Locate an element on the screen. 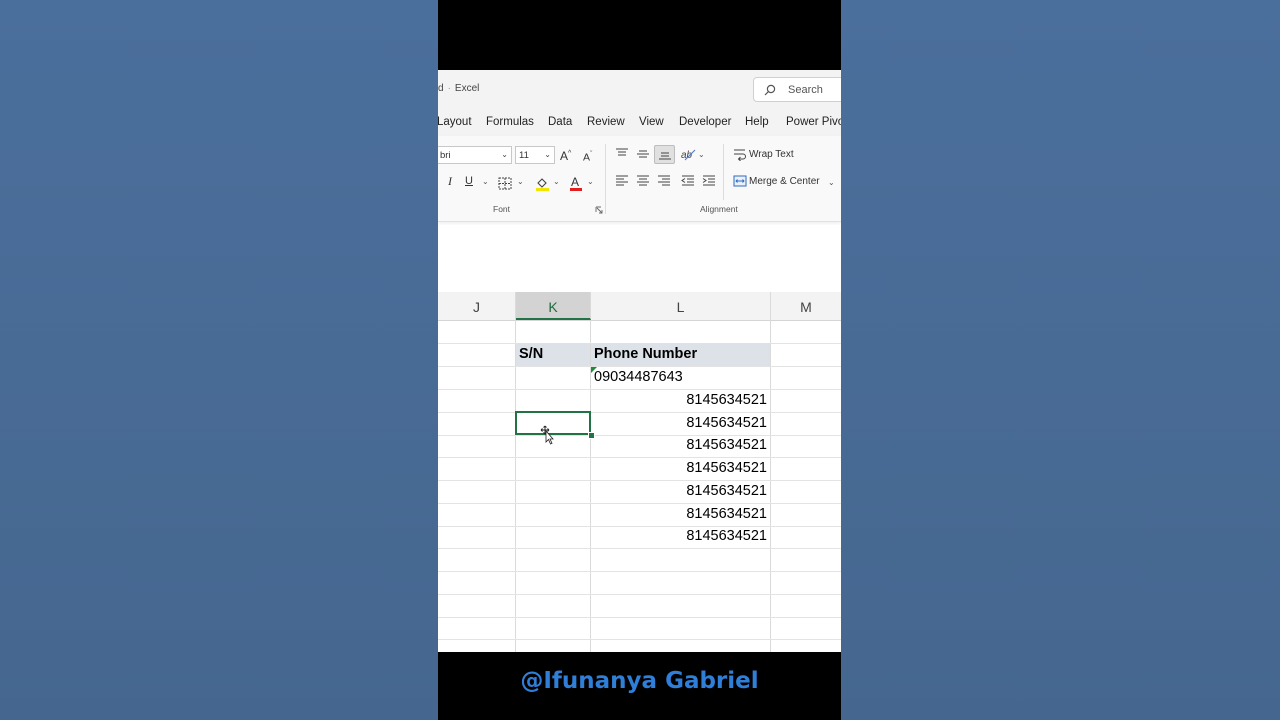 Image resolution: width=1280 pixels, height=720 pixels. column-header-j: J is located at coordinates (477, 306).